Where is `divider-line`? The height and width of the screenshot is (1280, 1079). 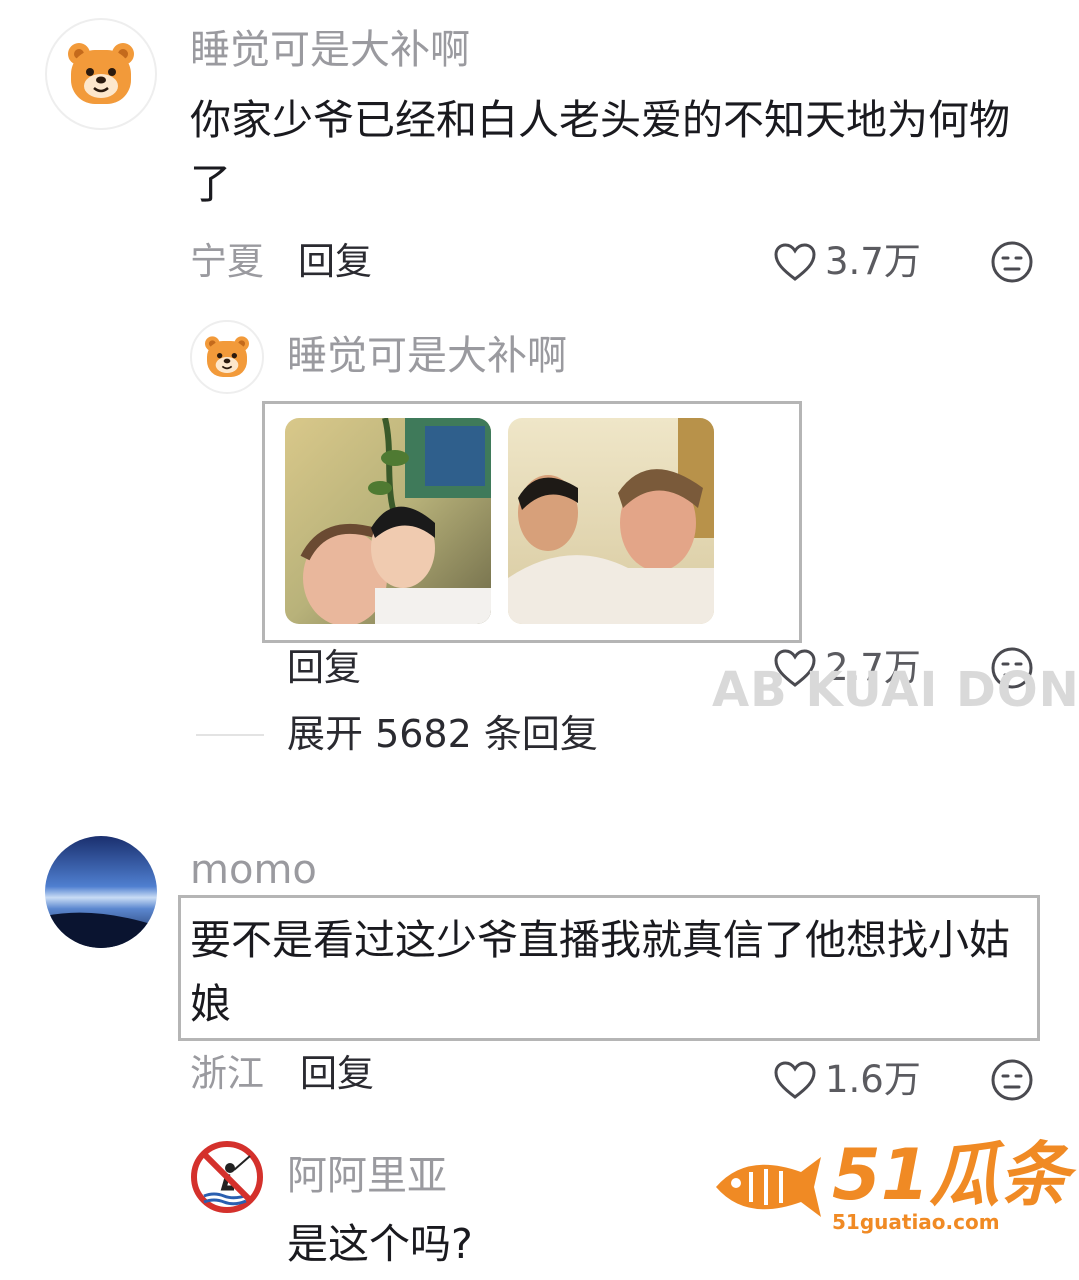 divider-line is located at coordinates (230, 735).